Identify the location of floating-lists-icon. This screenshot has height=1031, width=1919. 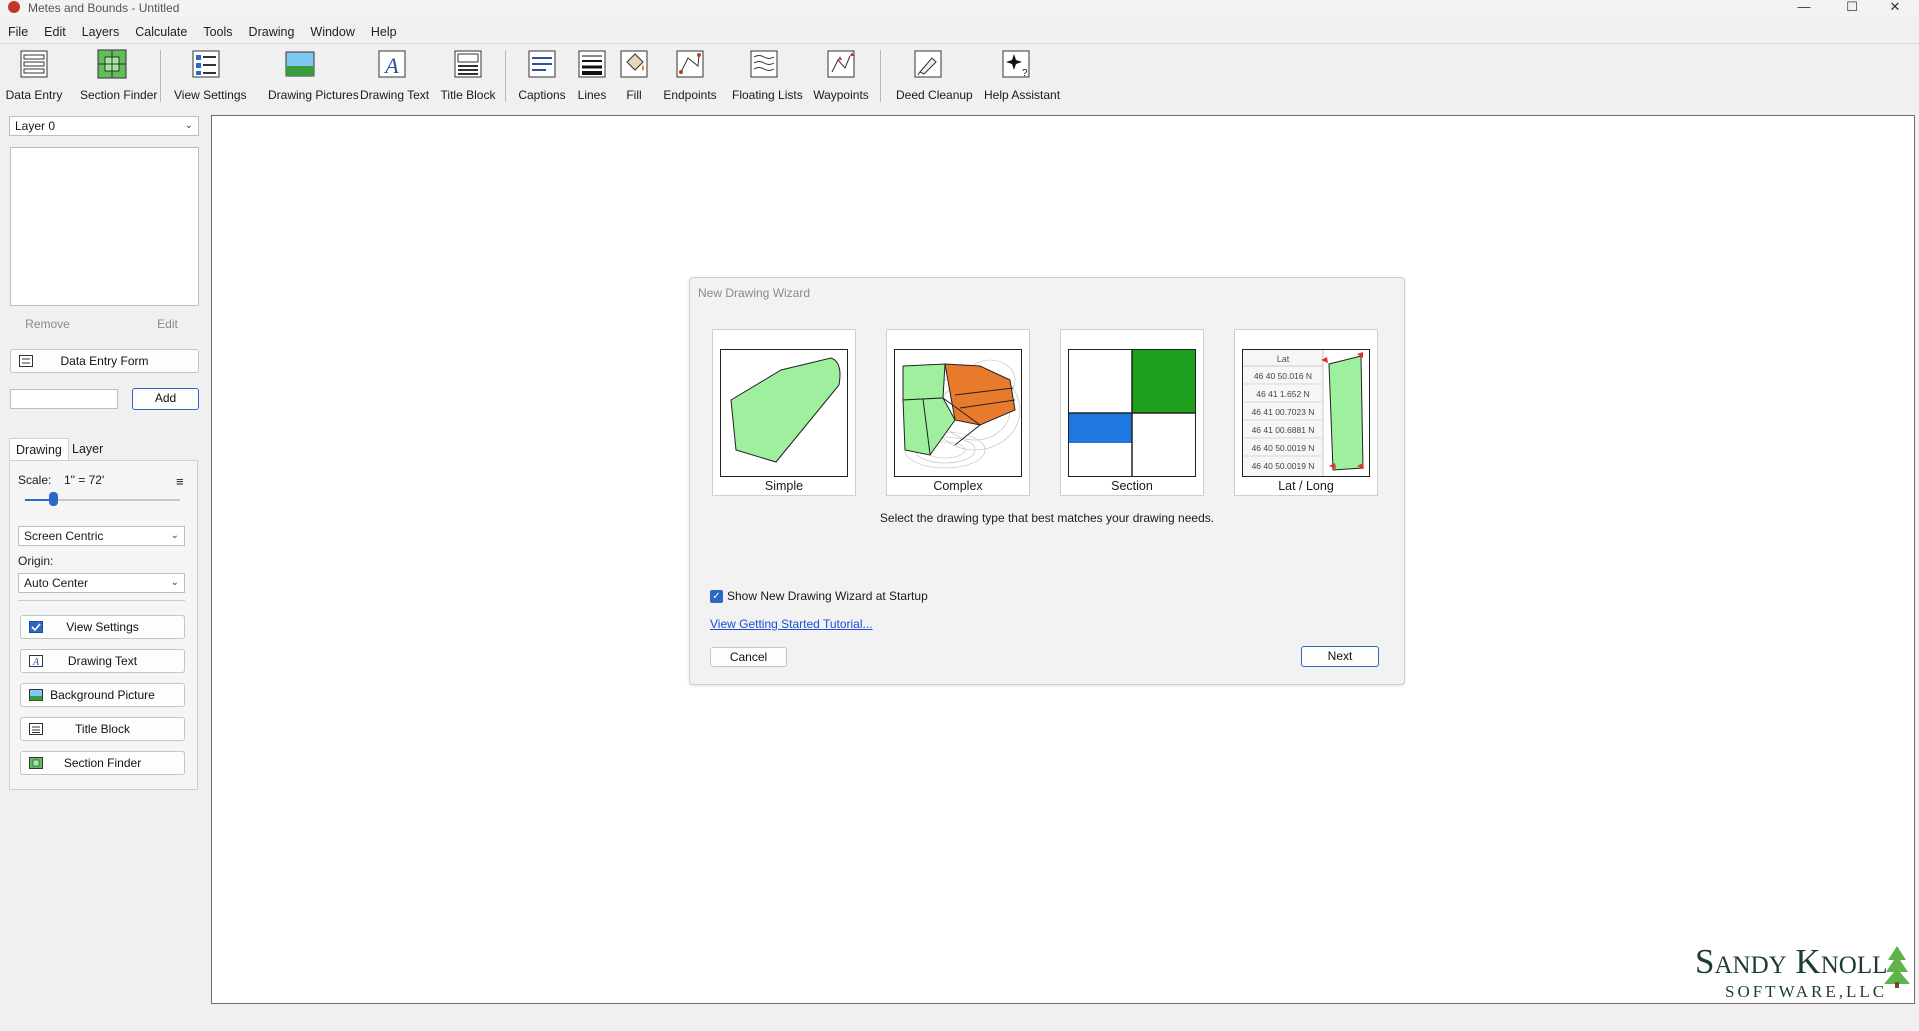
(764, 64).